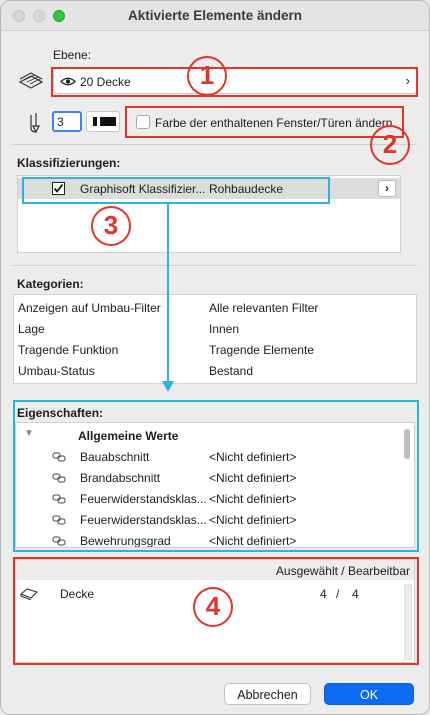 Image resolution: width=430 pixels, height=715 pixels. What do you see at coordinates (261, 350) in the screenshot?
I see `category-value: Tragende Elemente` at bounding box center [261, 350].